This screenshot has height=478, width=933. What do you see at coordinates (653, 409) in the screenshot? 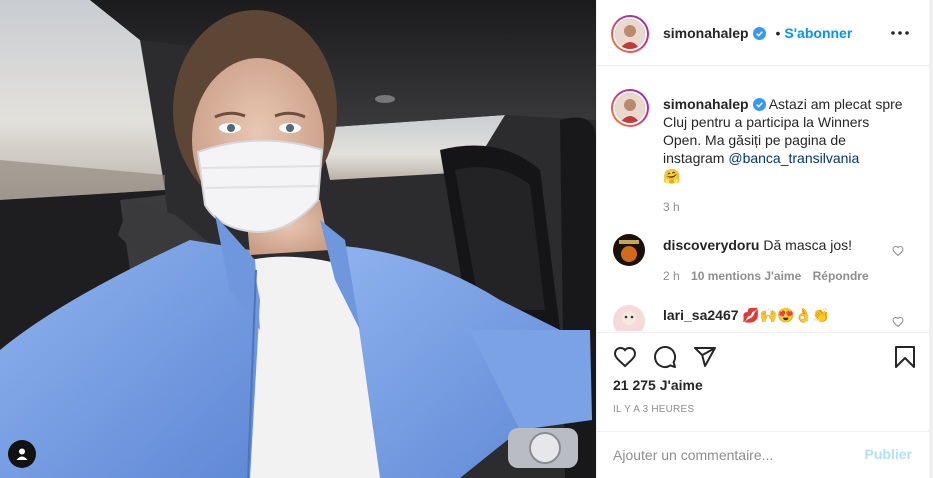
I see `post-time-ago: IL Y A 3 HEURES` at bounding box center [653, 409].